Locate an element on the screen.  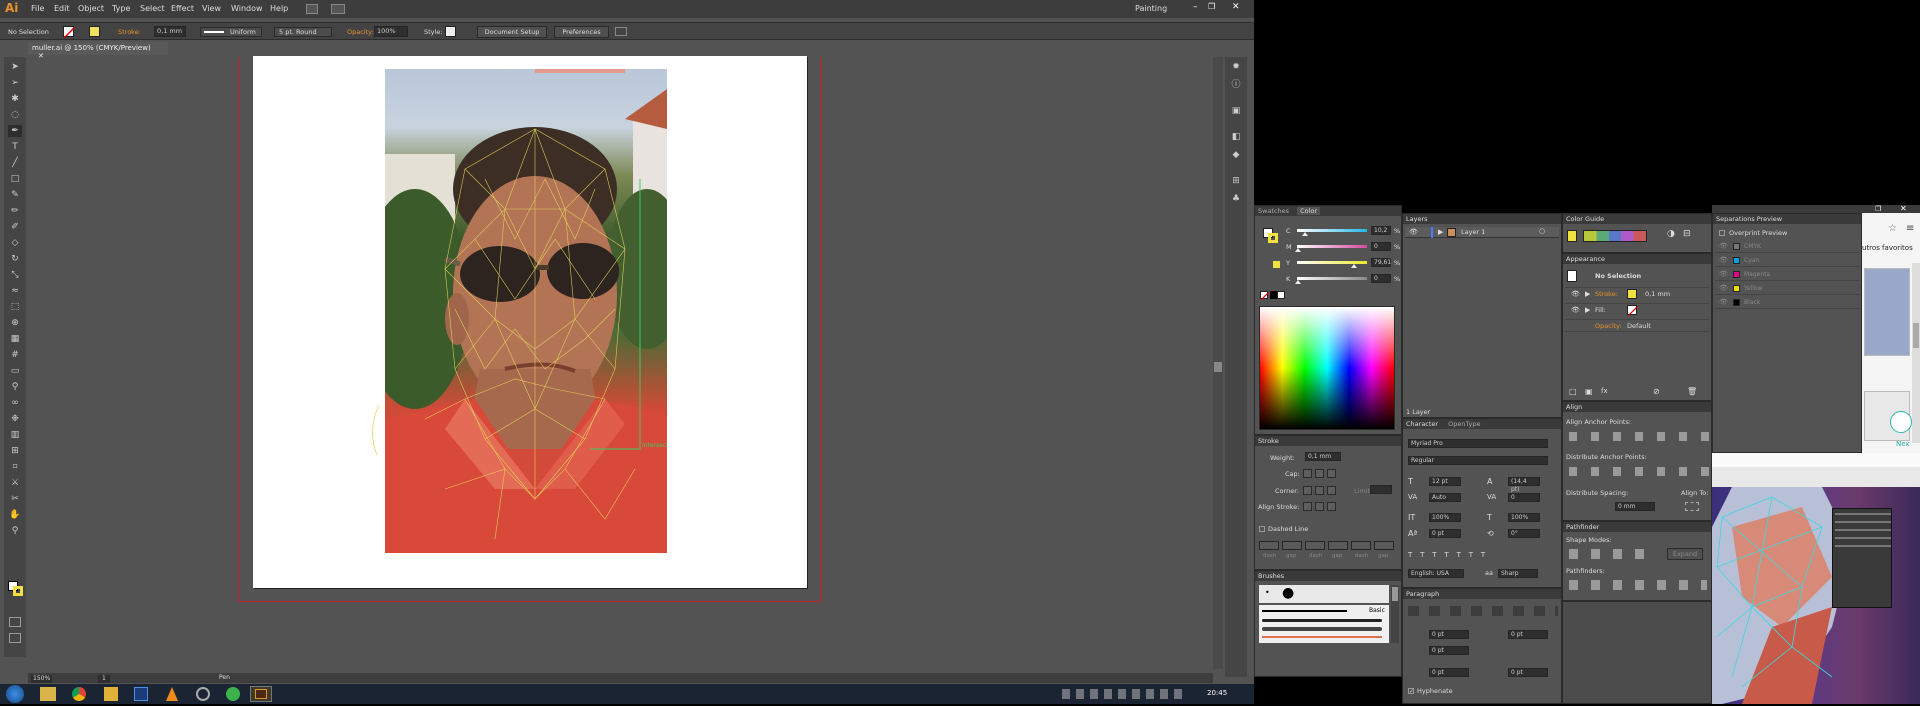
rotation-field: 0° is located at coordinates (1524, 533).